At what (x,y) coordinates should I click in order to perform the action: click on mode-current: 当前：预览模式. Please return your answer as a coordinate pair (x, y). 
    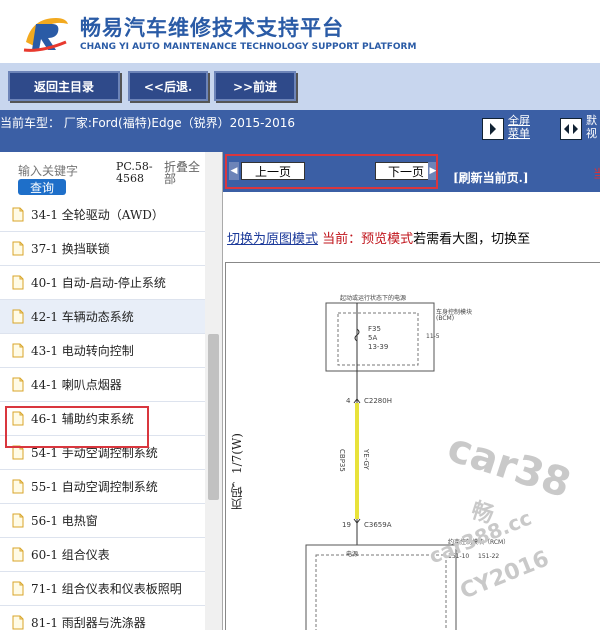
    Looking at the image, I should click on (366, 239).